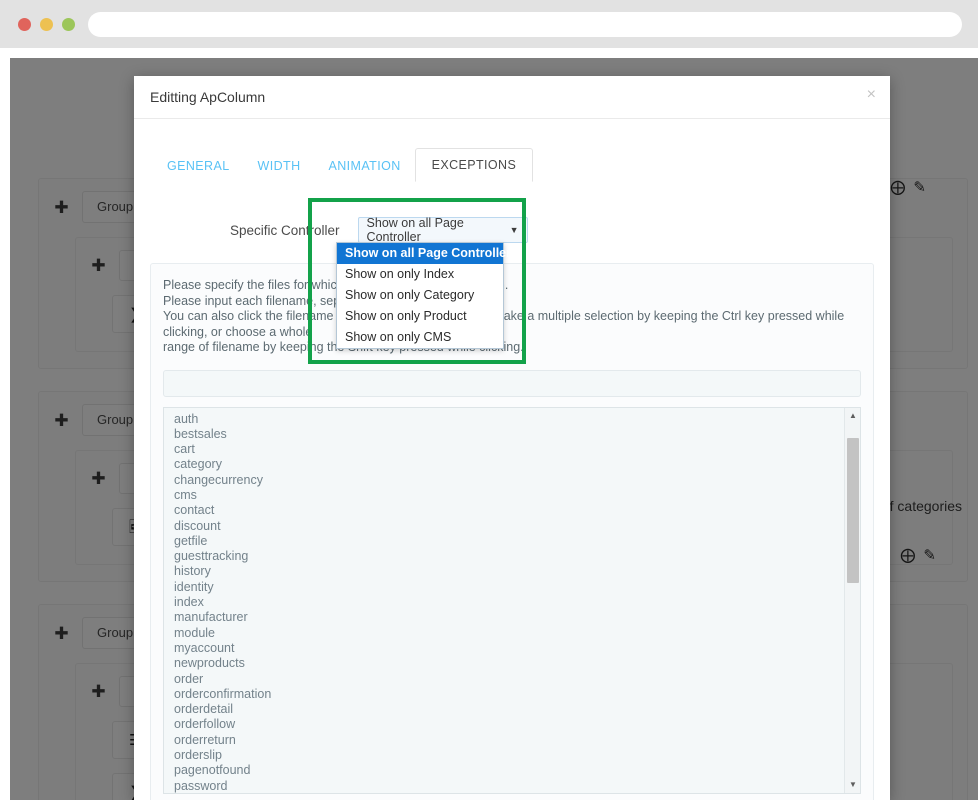 The height and width of the screenshot is (800, 978). I want to click on file-list-item: orderdetail, so click(508, 709).